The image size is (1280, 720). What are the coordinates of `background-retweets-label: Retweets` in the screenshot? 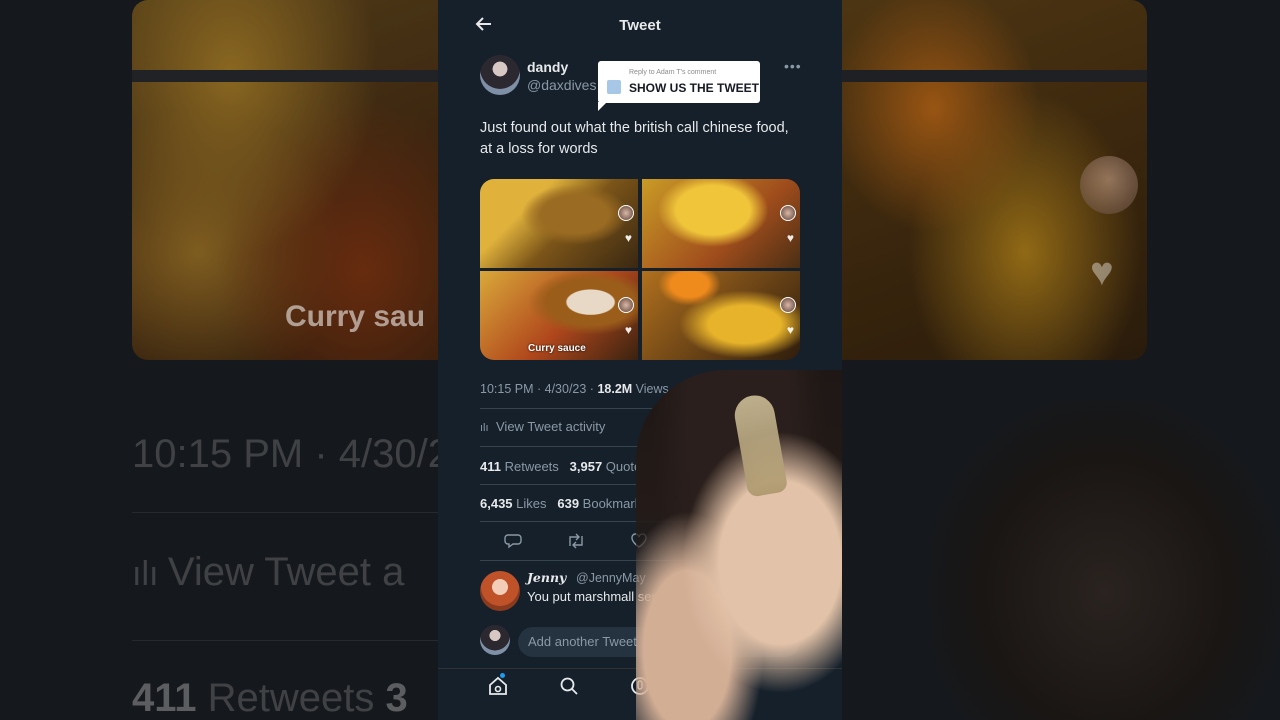 It's located at (291, 698).